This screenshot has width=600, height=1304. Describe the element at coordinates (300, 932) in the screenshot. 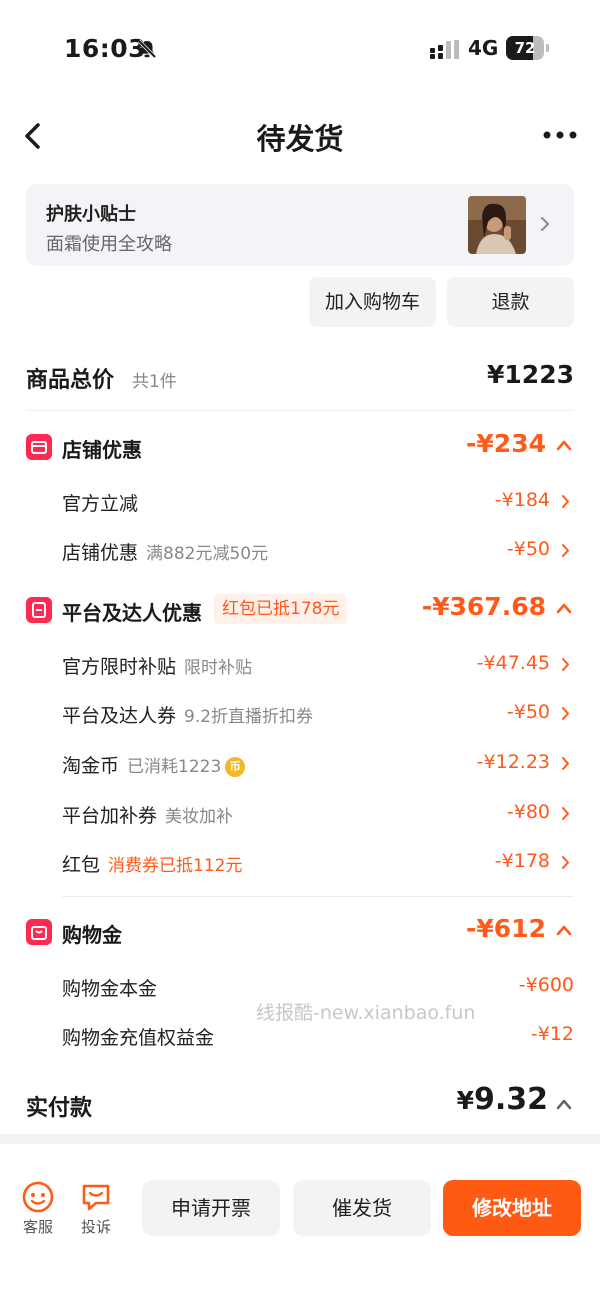

I see `shopping-gold-header: 购物金 -¥612` at that location.